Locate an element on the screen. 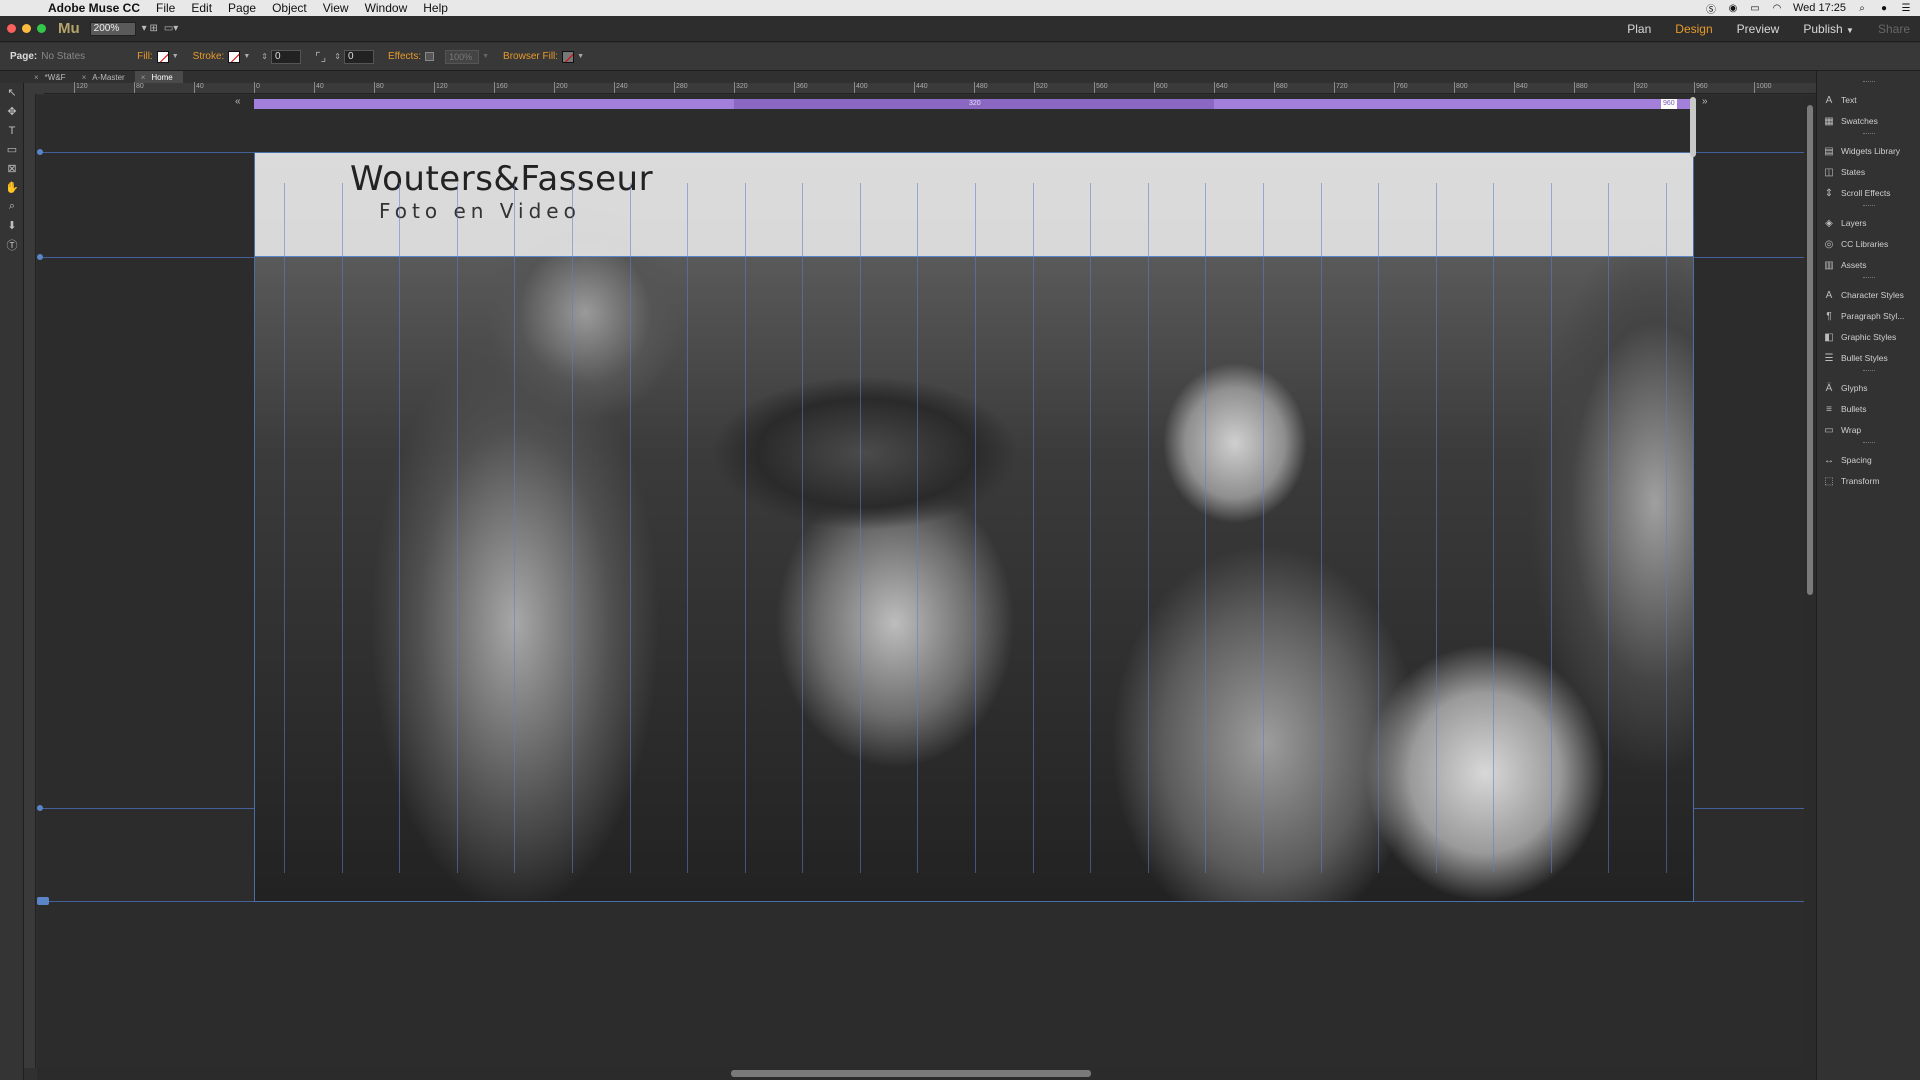  menu-app-name: Adobe Muse CC is located at coordinates (94, 8).